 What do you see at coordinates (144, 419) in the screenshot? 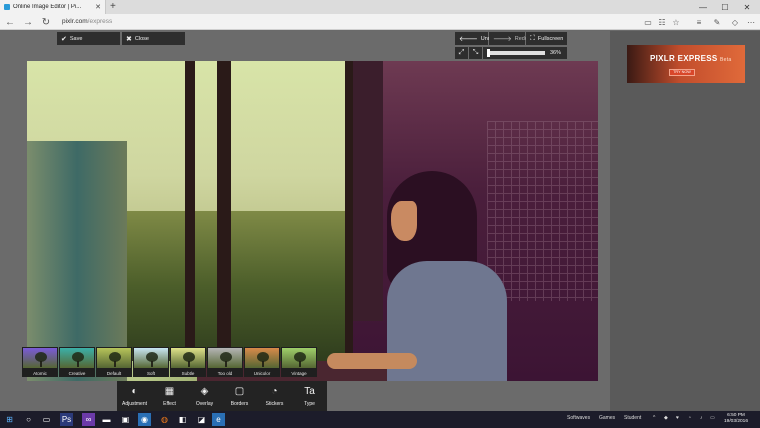
I see `chrome-app-icon: ◉` at bounding box center [144, 419].